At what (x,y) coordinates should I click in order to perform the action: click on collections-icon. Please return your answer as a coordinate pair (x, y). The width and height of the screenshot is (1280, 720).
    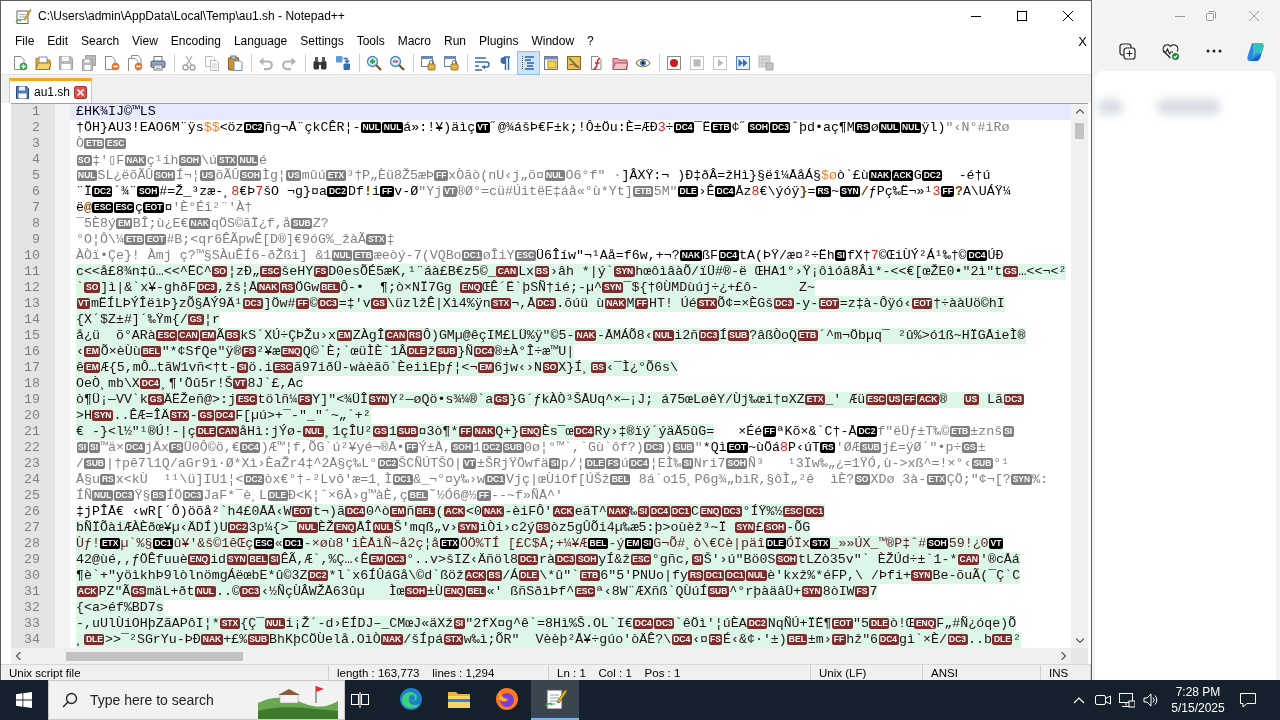
    Looking at the image, I should click on (1127, 51).